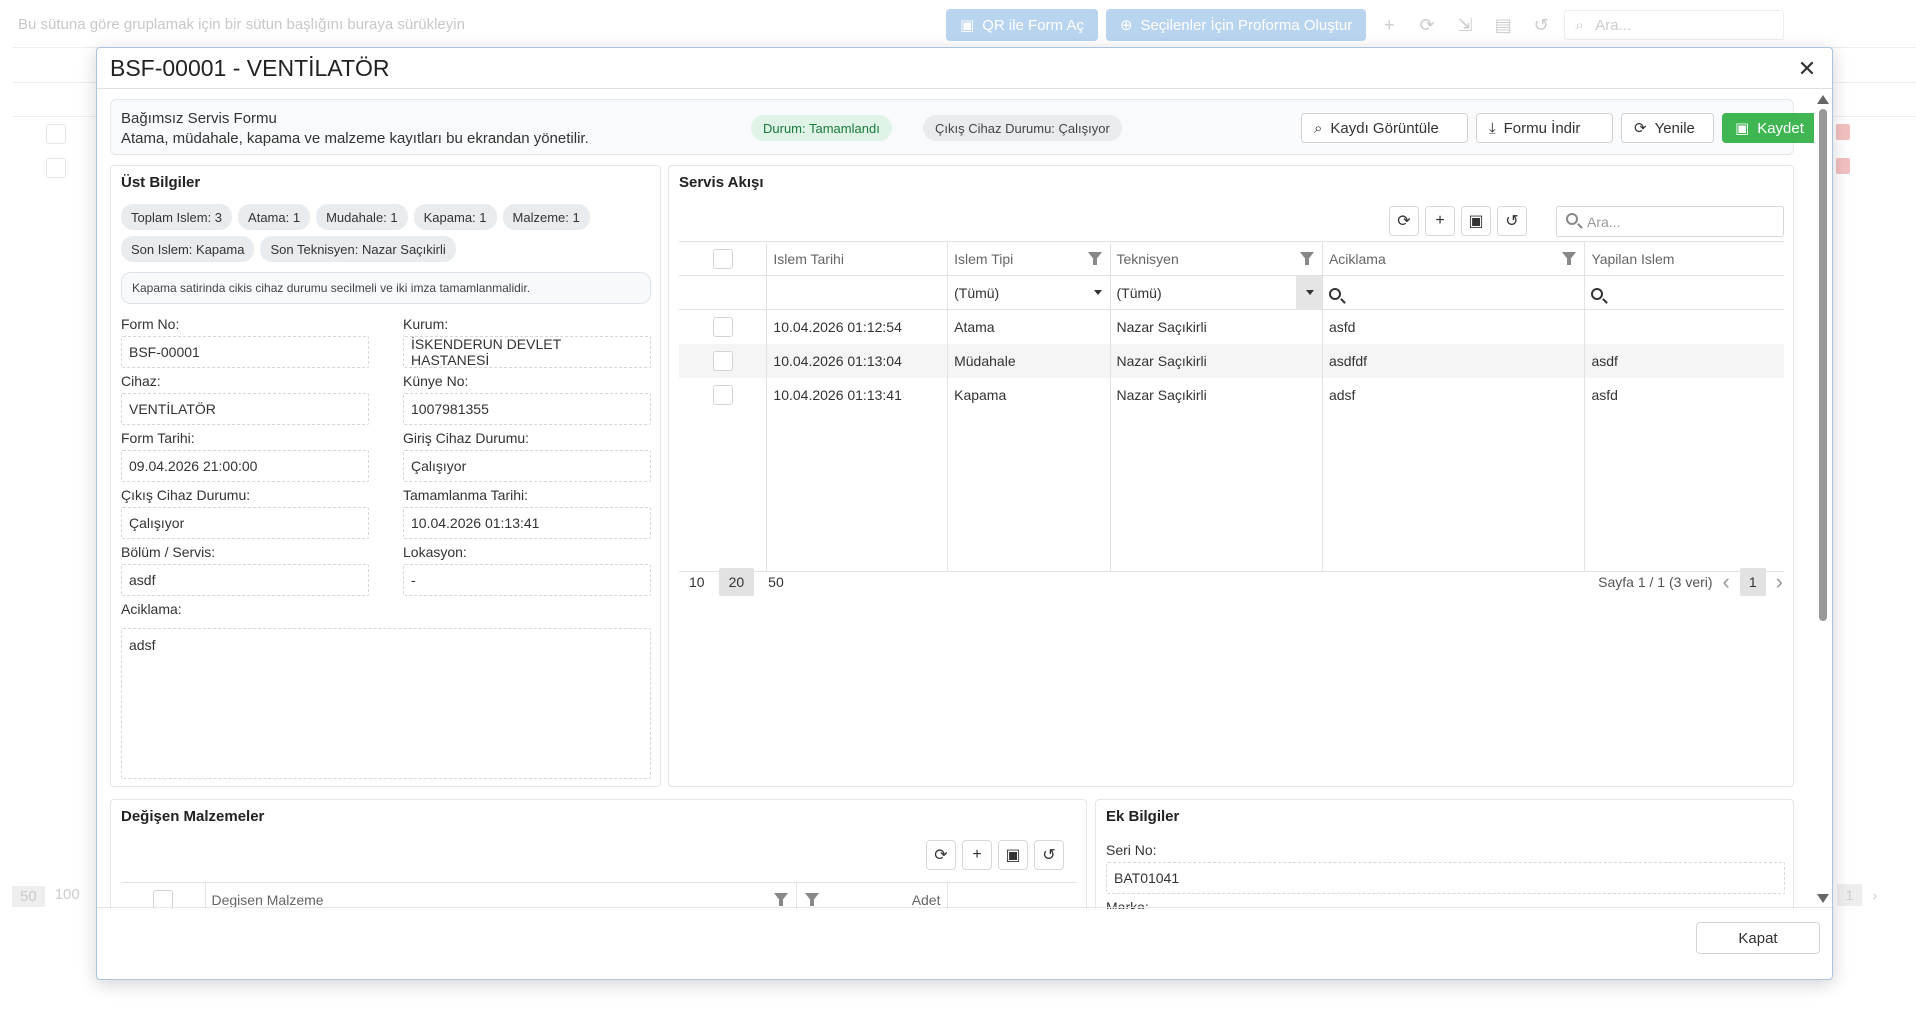  What do you see at coordinates (362, 217) in the screenshot?
I see `chip-mudahale: Mudahale: 1` at bounding box center [362, 217].